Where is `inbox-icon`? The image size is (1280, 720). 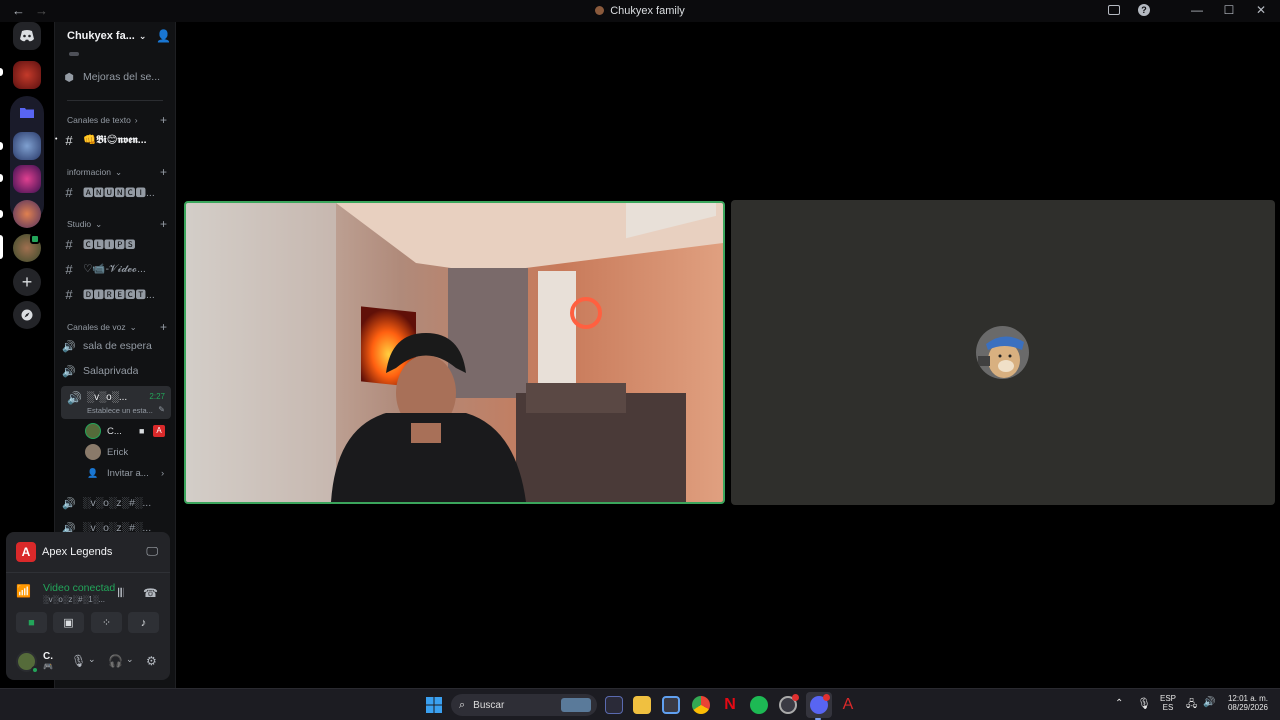
inbox-icon is located at coordinates (1114, 10).